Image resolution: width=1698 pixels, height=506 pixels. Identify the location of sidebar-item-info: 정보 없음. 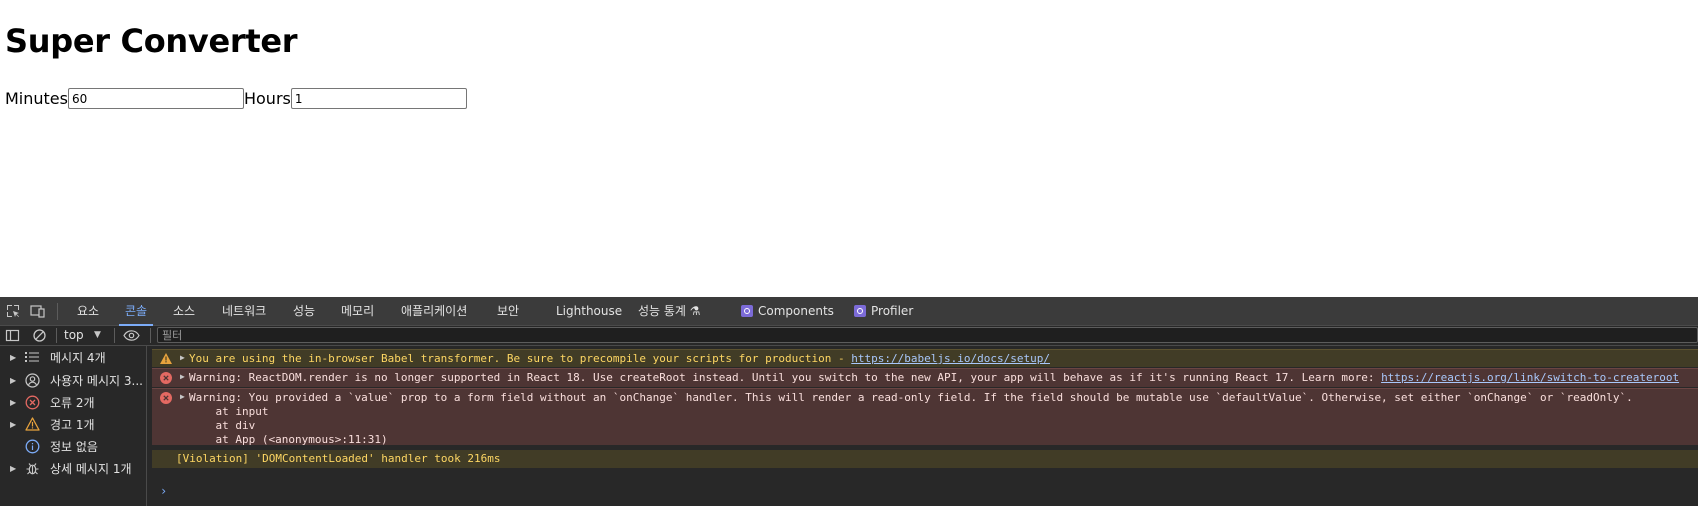
(73, 446).